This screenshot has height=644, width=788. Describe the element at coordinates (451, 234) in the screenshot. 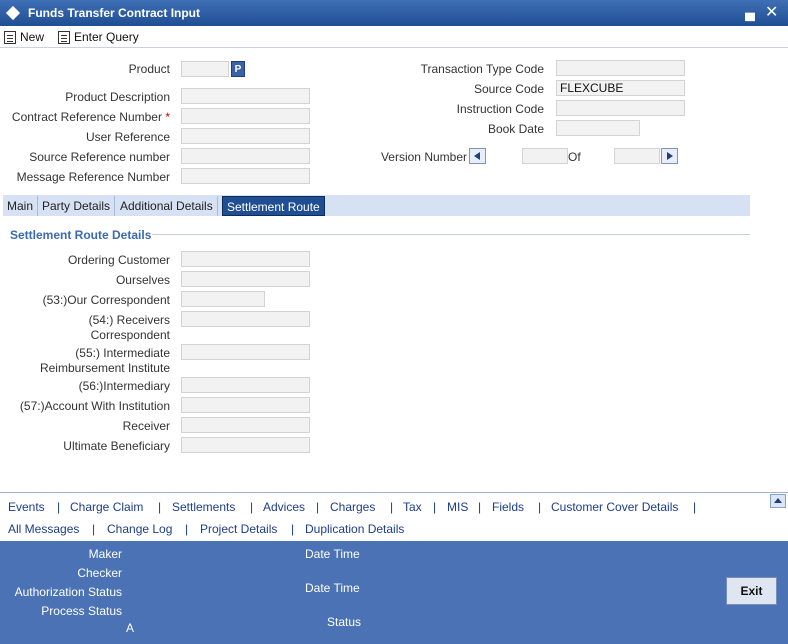

I see `section-divider` at that location.